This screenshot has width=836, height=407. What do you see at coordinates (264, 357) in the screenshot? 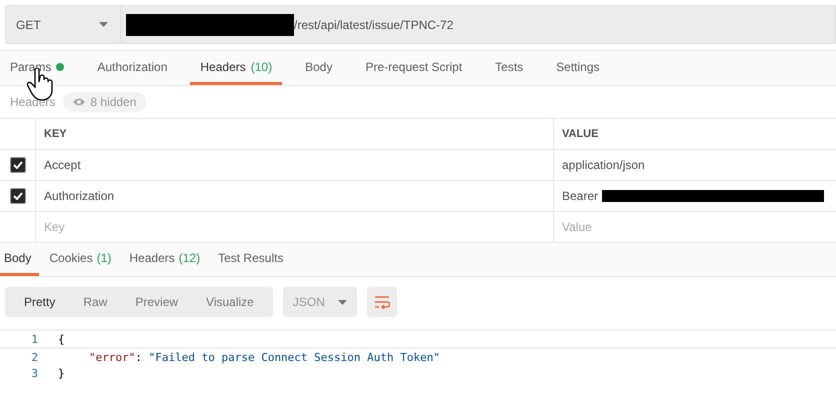
I see `code-line: "error": "Failed to parse Connect Session Auth Token"` at bounding box center [264, 357].